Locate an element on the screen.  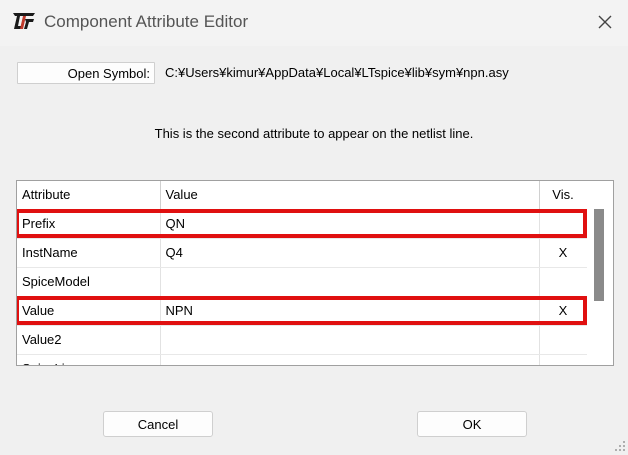
table-row: SpiceLine is located at coordinates (302, 359).